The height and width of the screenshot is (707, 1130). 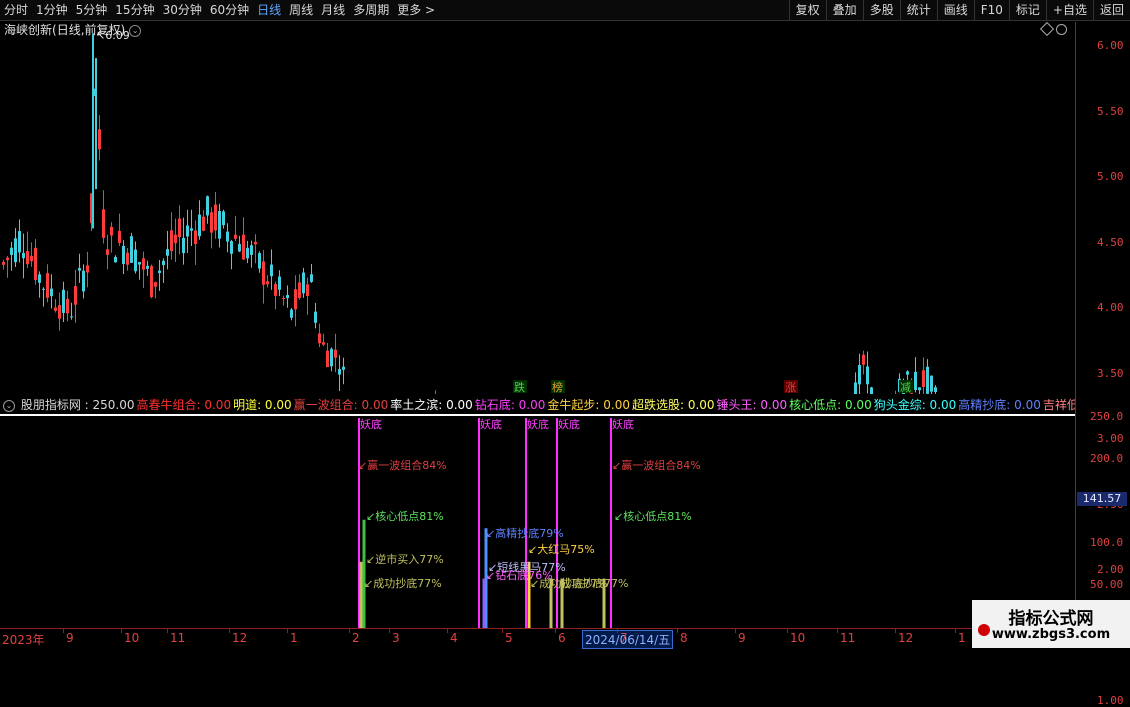 What do you see at coordinates (132, 638) in the screenshot?
I see `date-tick: 10` at bounding box center [132, 638].